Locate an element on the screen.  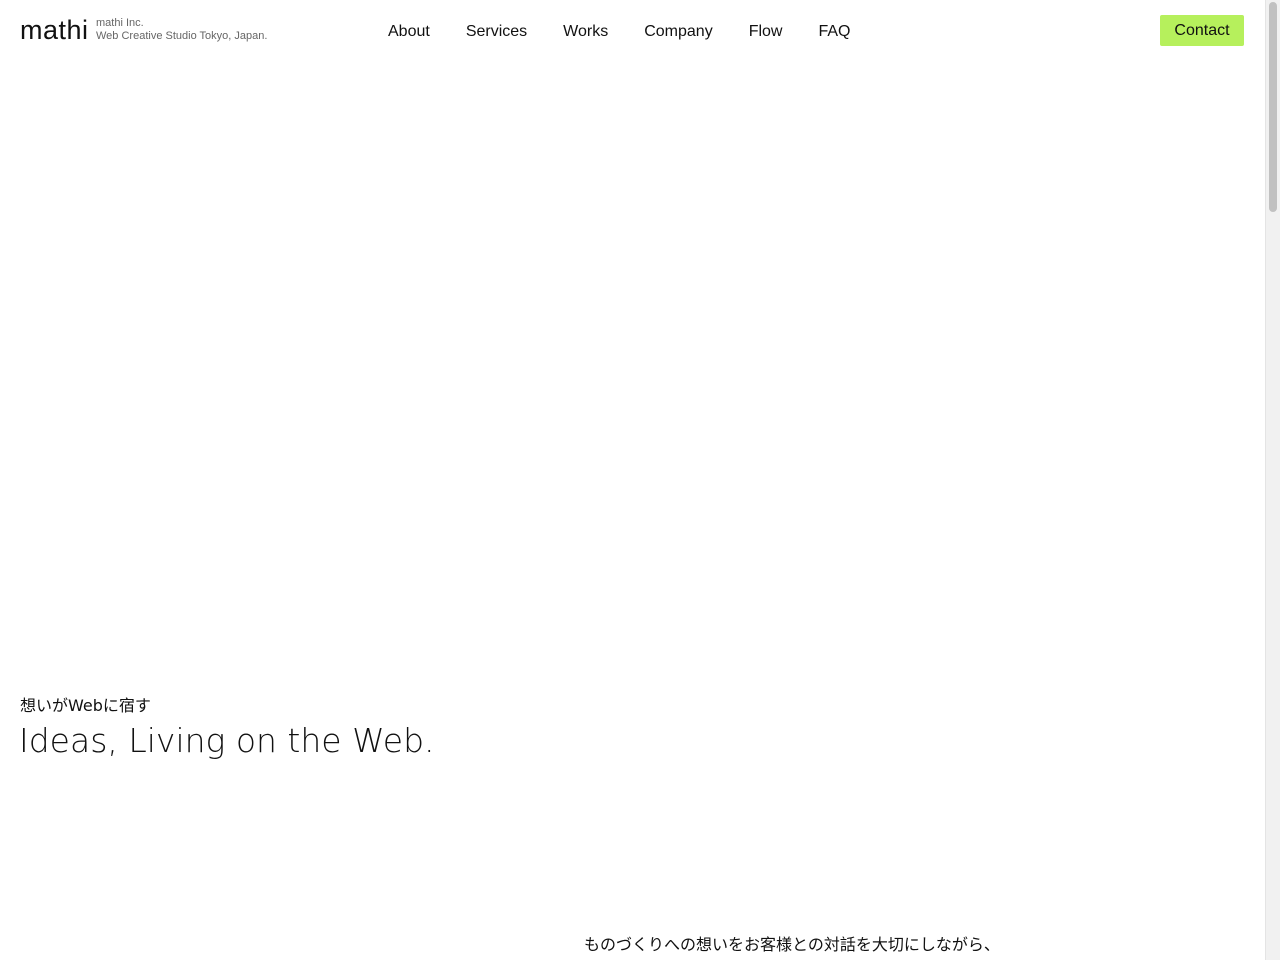
intro-text: ものづくりへの想いをお客様との対話を大切にしながら、 is located at coordinates (792, 944).